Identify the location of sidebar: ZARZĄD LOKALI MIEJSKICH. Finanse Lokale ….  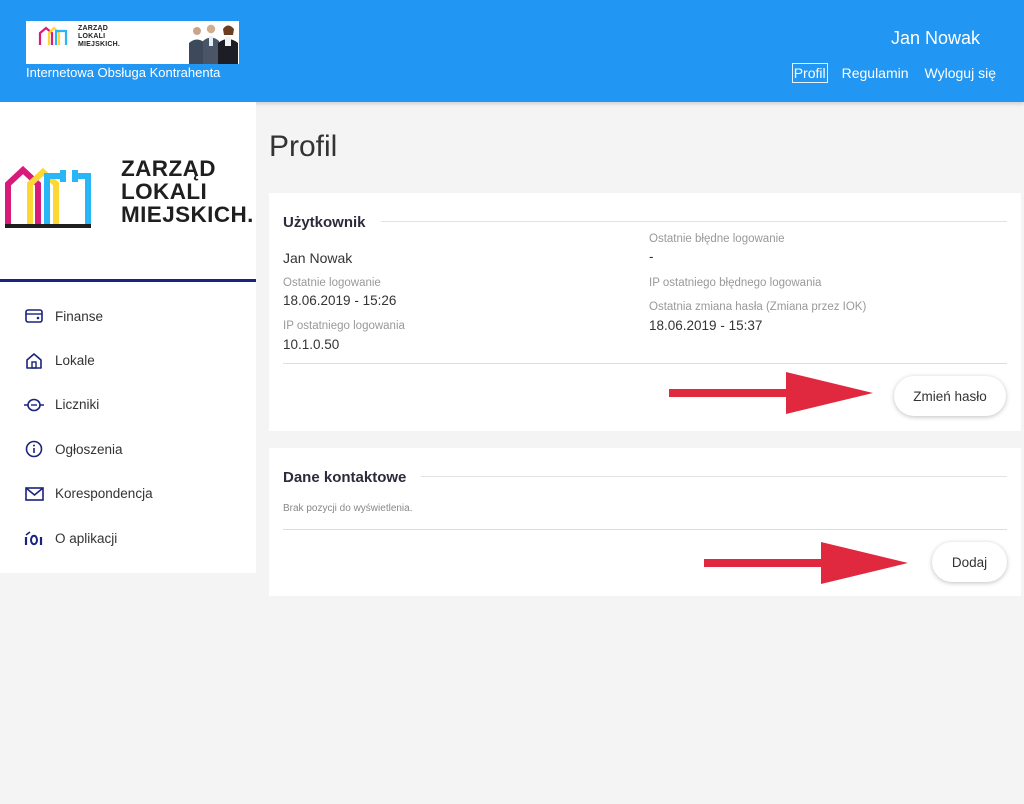
(128, 337).